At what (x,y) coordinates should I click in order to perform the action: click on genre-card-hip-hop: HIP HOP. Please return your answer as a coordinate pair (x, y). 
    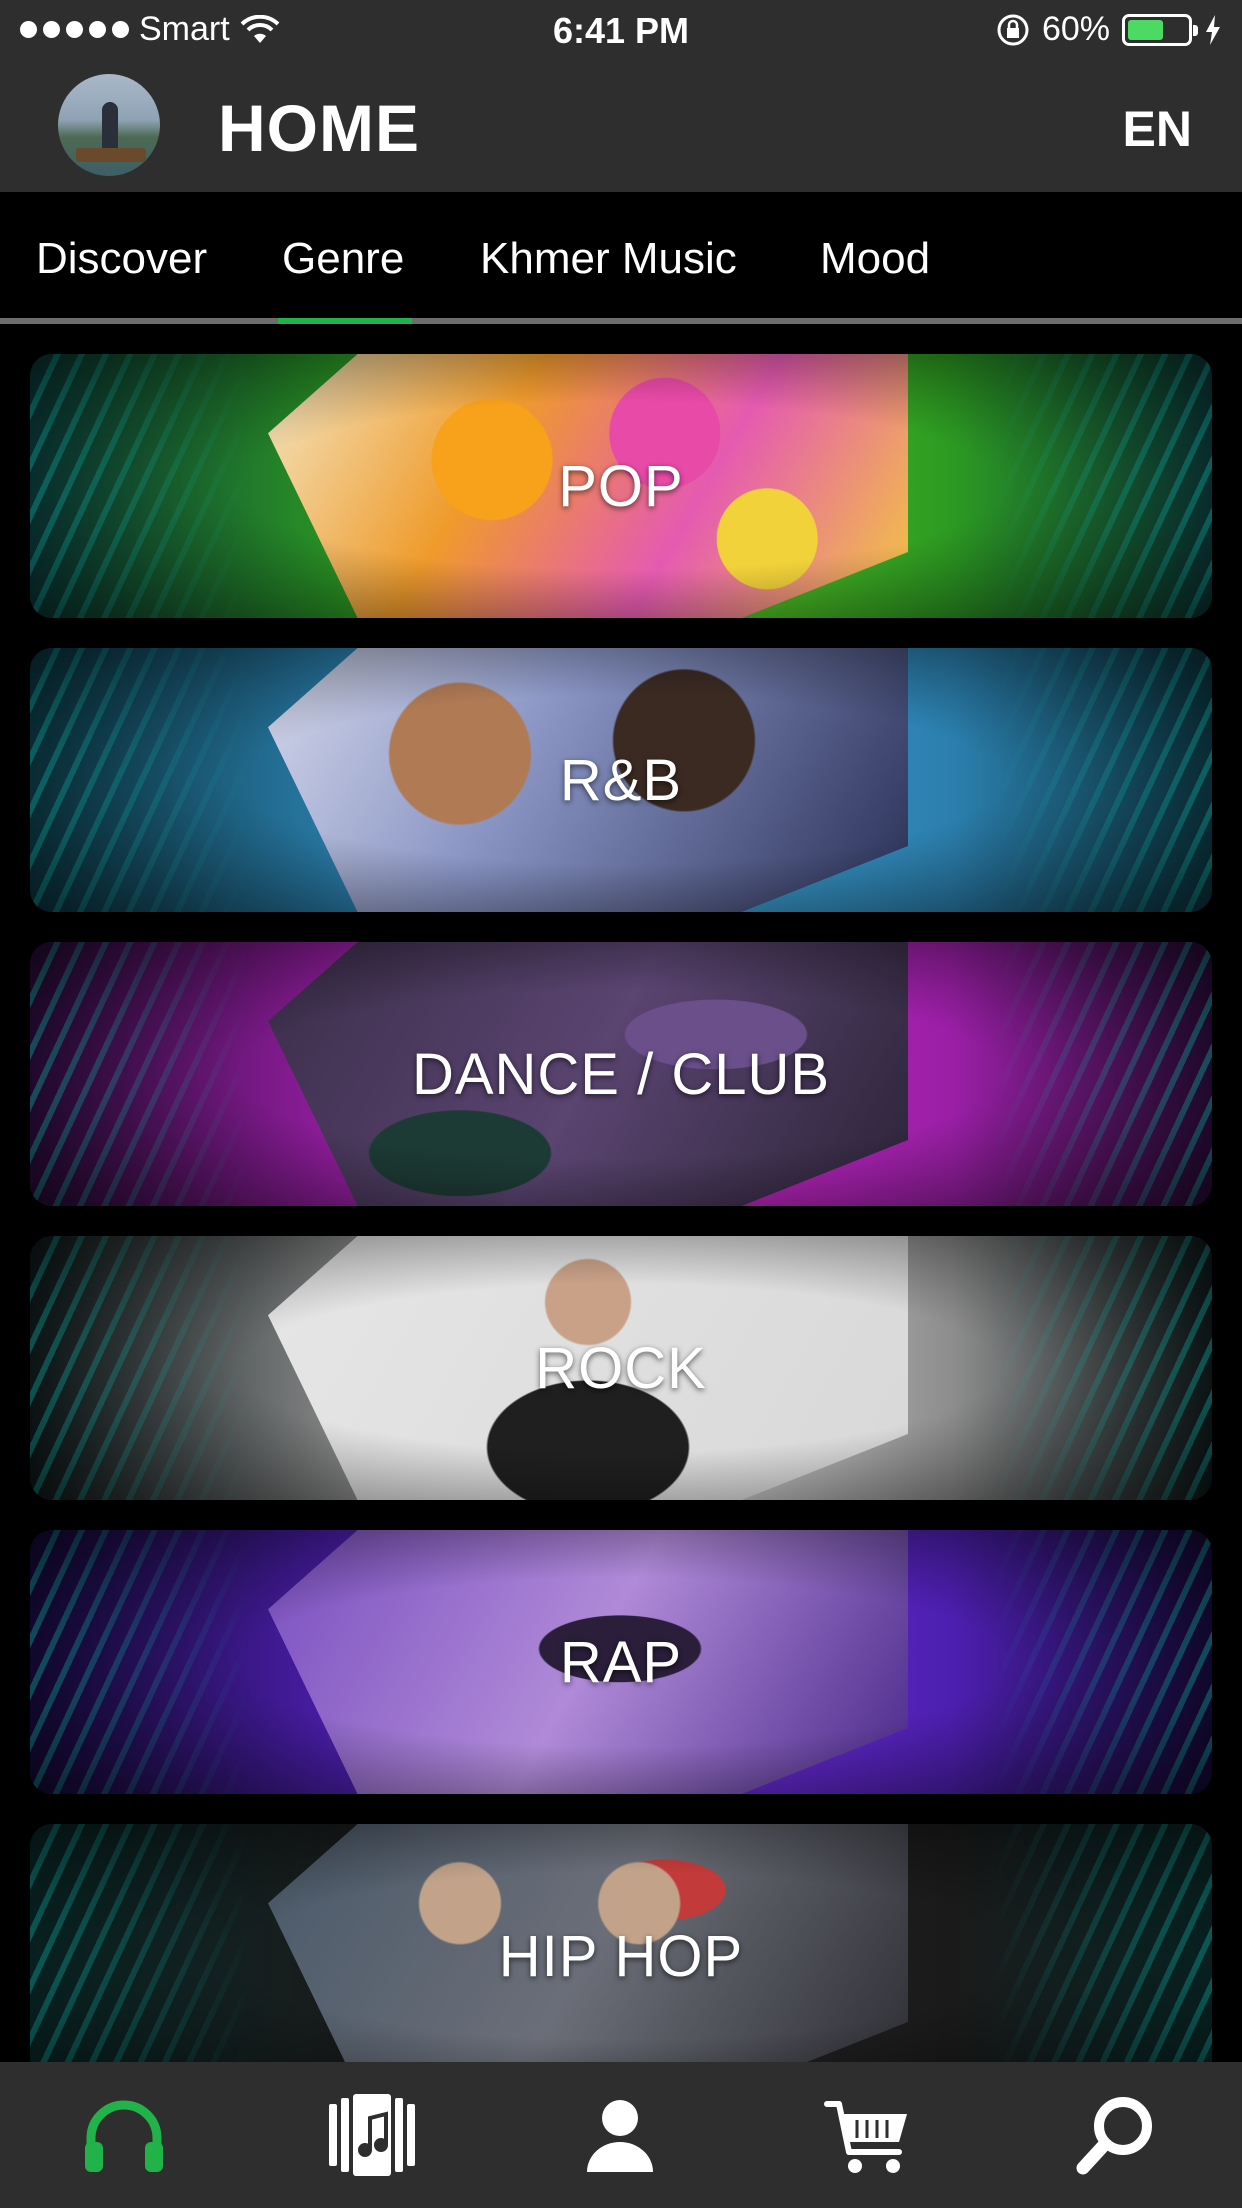
    Looking at the image, I should click on (621, 1943).